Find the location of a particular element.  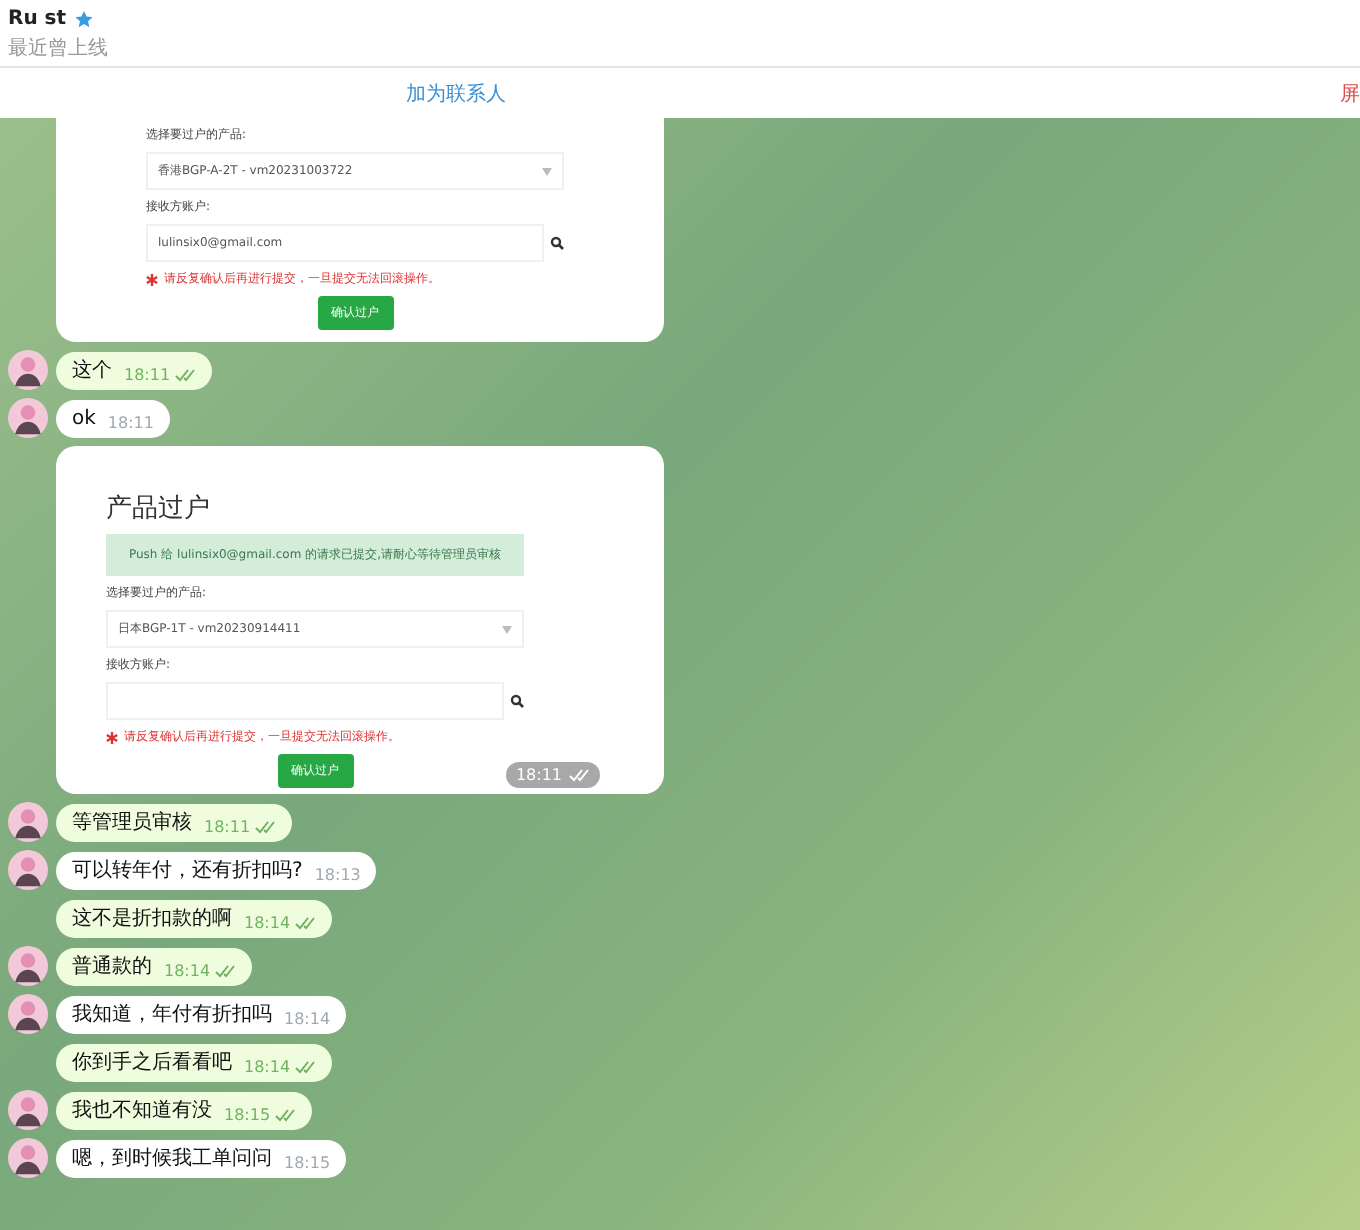

message-text: 我也不知道有没 is located at coordinates (142, 1112).